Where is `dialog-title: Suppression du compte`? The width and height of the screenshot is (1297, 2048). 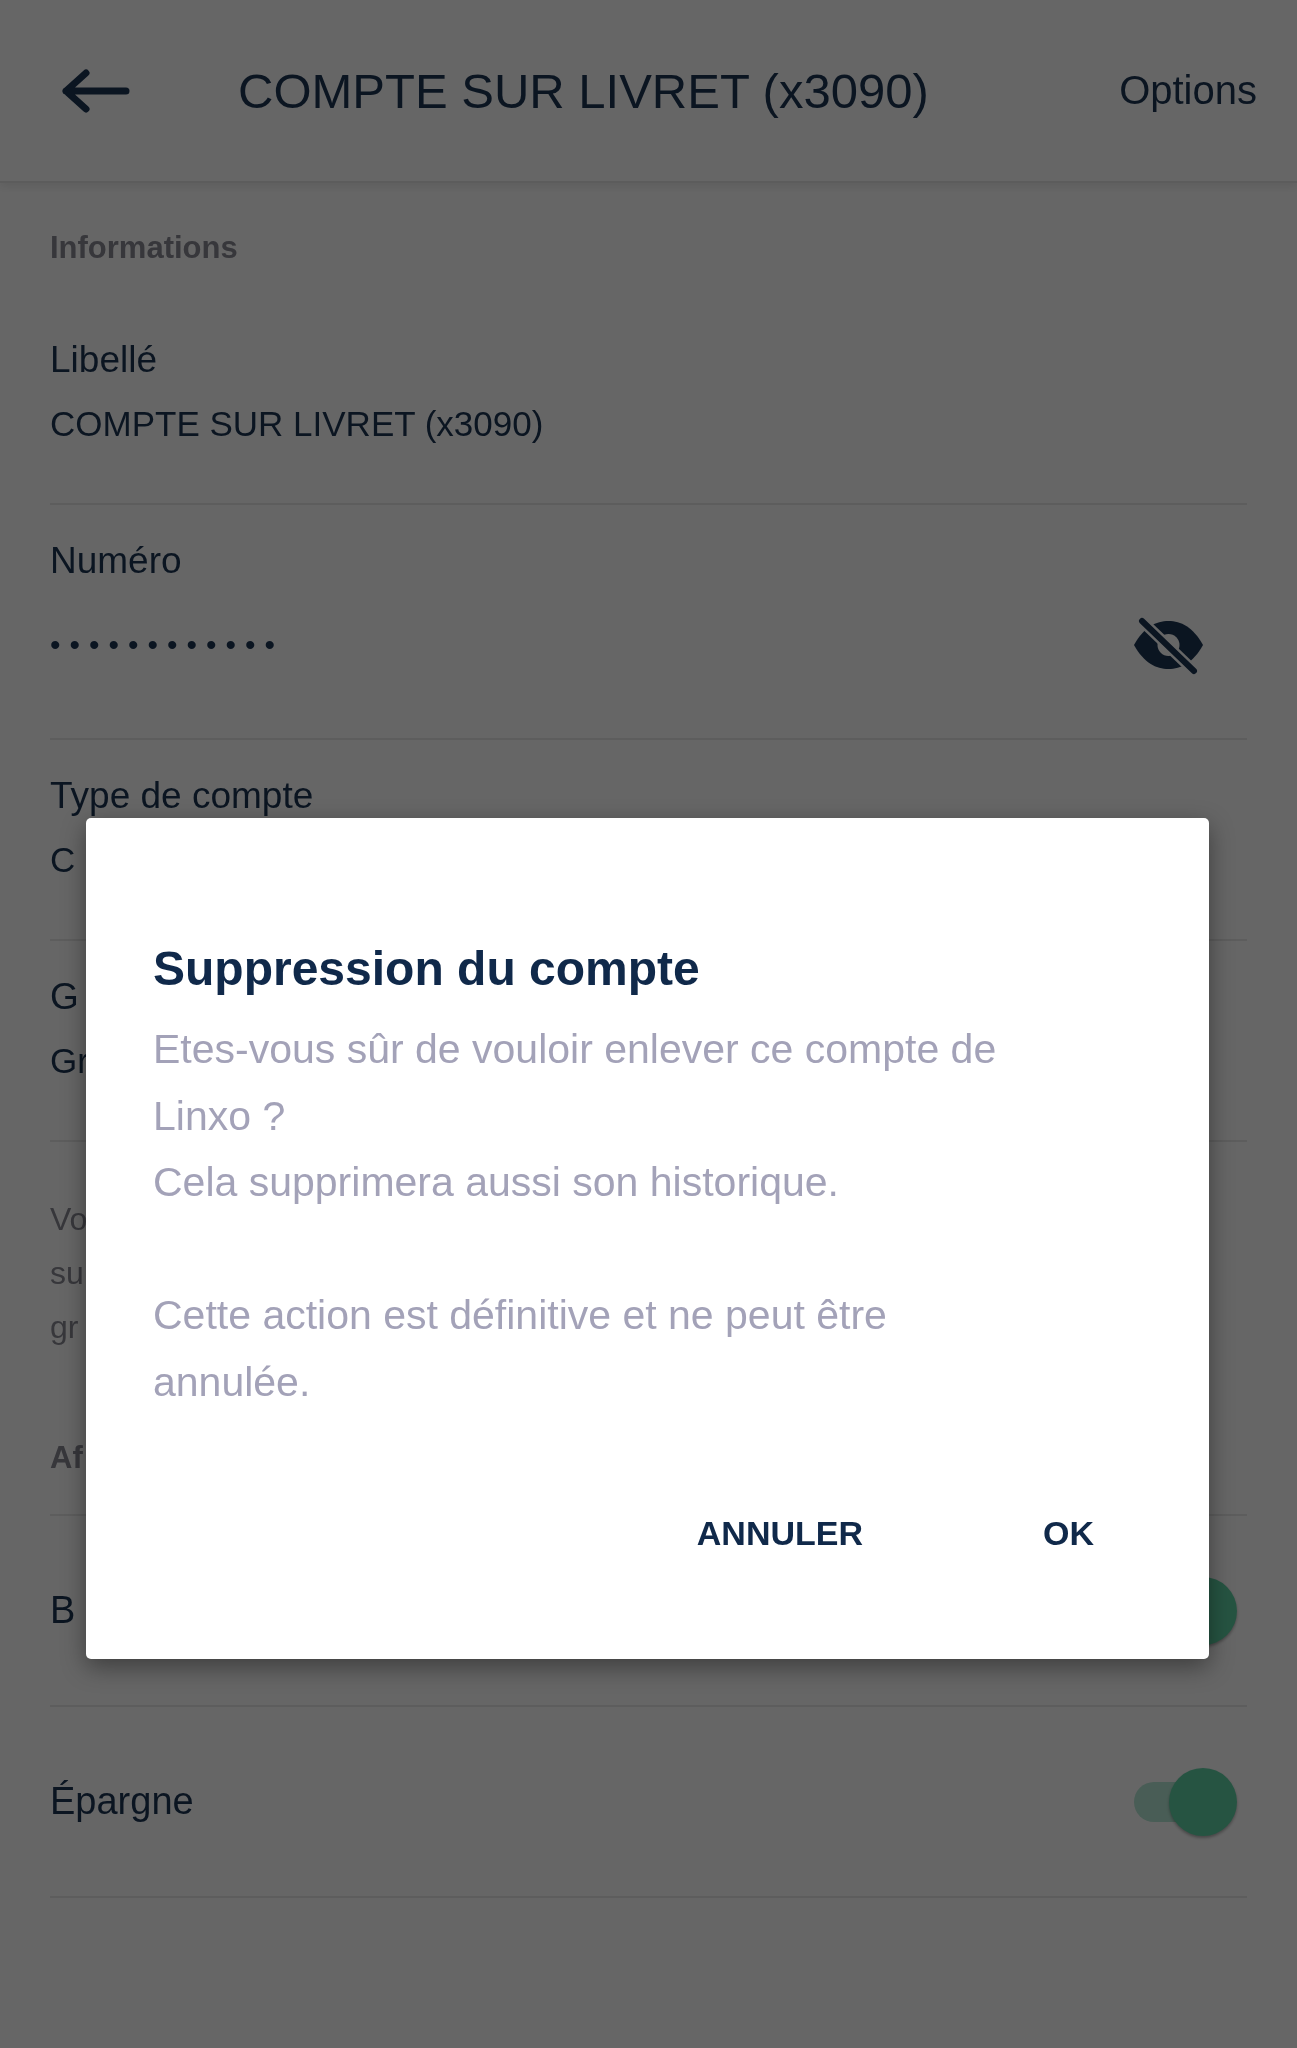 dialog-title: Suppression du compte is located at coordinates (427, 969).